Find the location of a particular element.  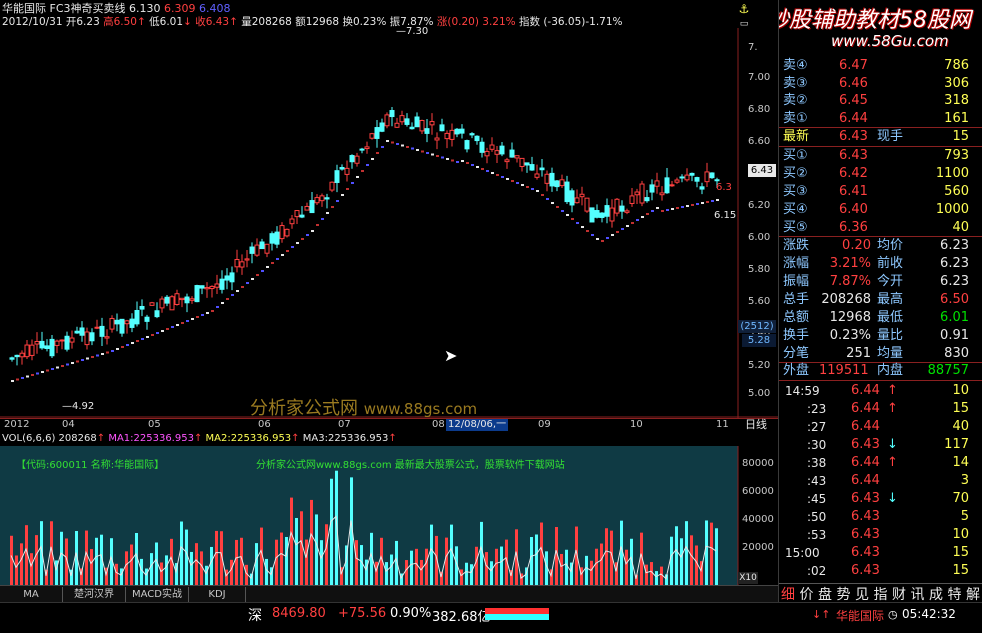

bid-label: 买④ is located at coordinates (795, 209).